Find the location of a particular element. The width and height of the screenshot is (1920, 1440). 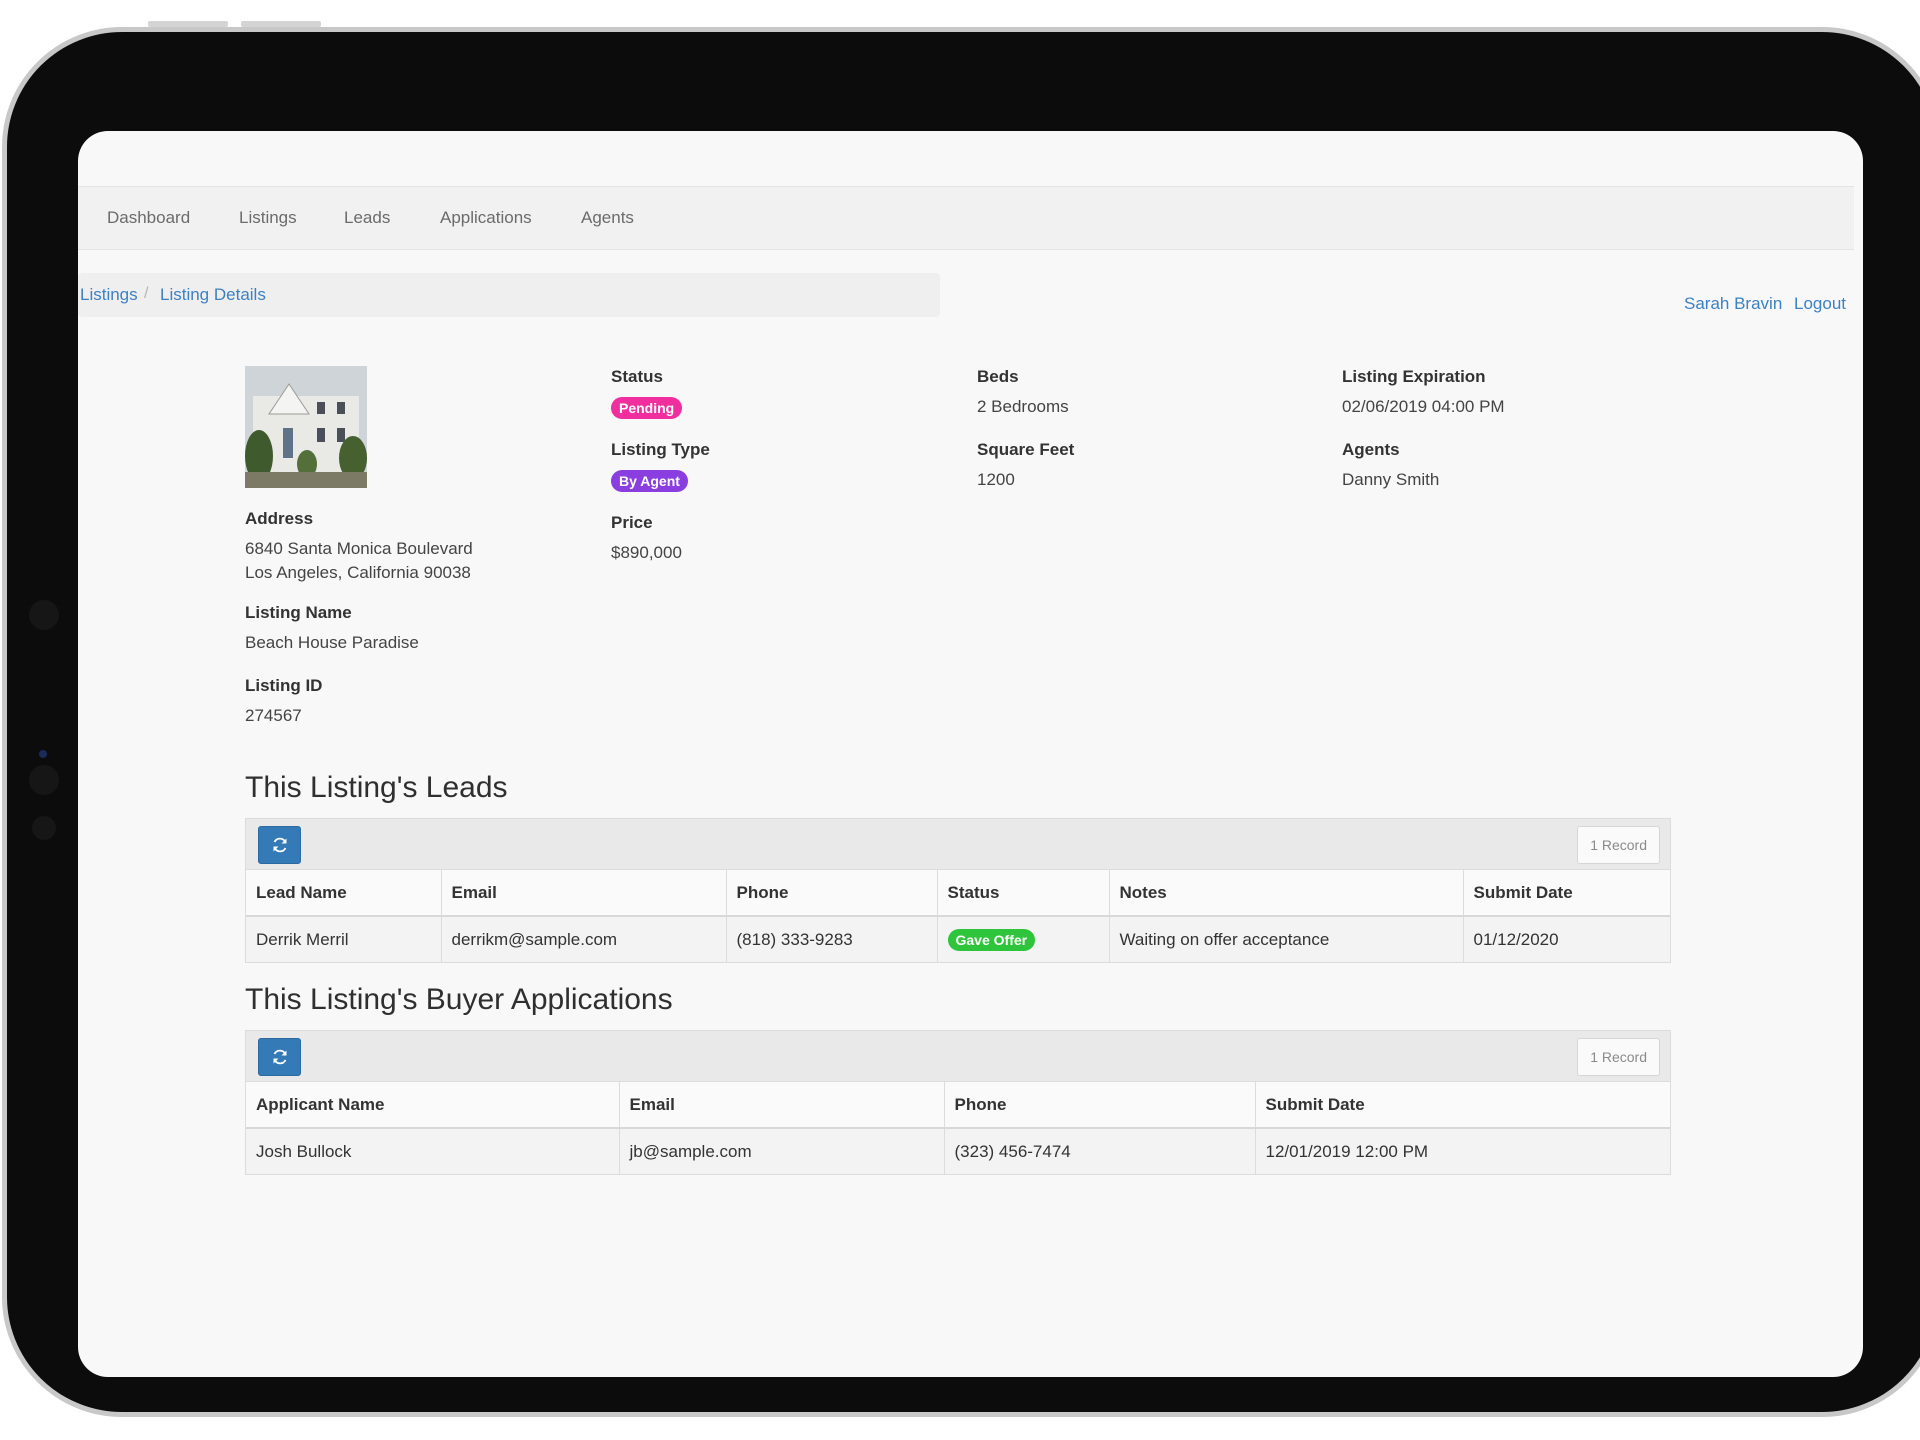

agents-value: Danny Smith is located at coordinates (1391, 479).